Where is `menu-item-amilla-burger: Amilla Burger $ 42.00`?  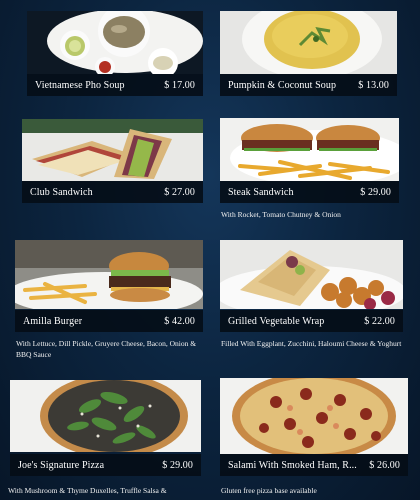 menu-item-amilla-burger: Amilla Burger $ 42.00 is located at coordinates (109, 286).